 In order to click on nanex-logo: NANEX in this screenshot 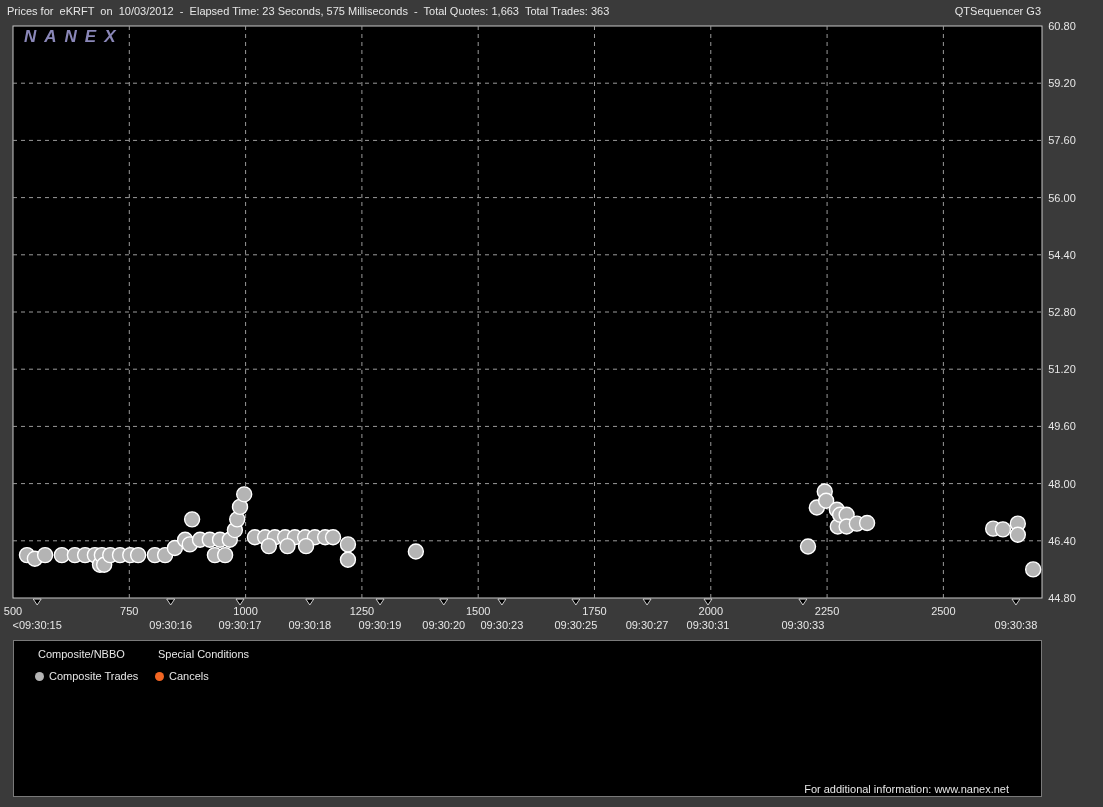, I will do `click(74, 36)`.